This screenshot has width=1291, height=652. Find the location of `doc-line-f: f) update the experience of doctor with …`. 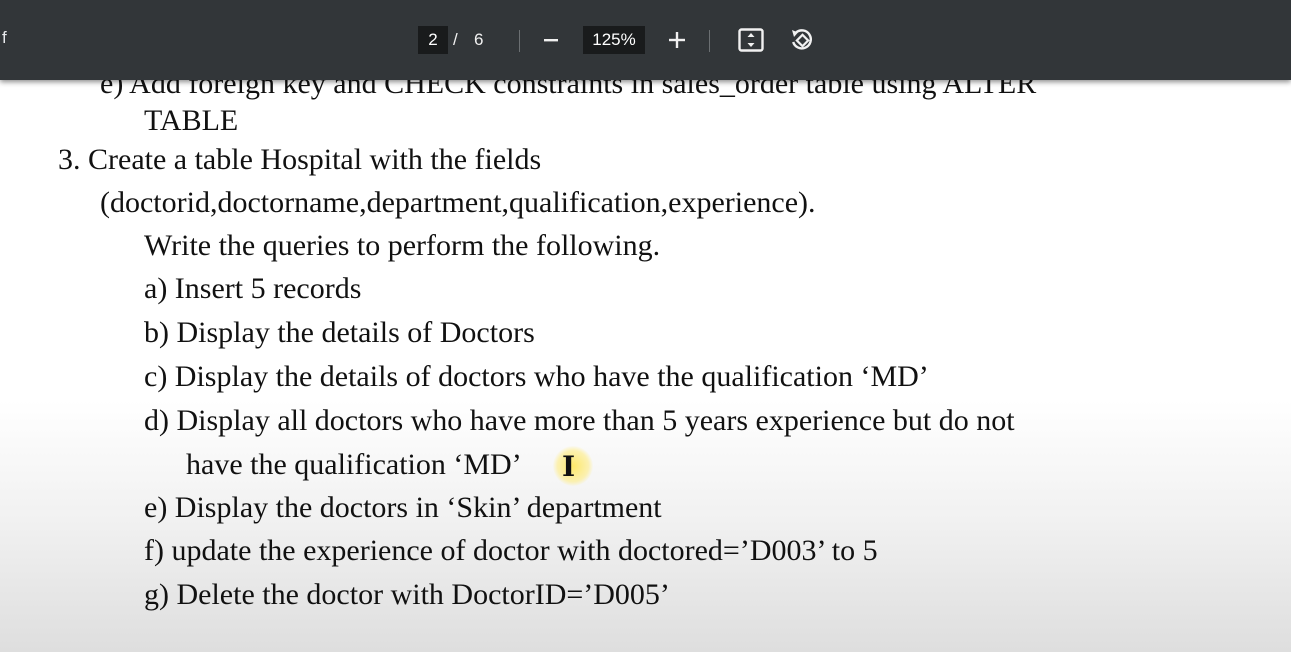

doc-line-f: f) update the experience of doctor with … is located at coordinates (511, 550).